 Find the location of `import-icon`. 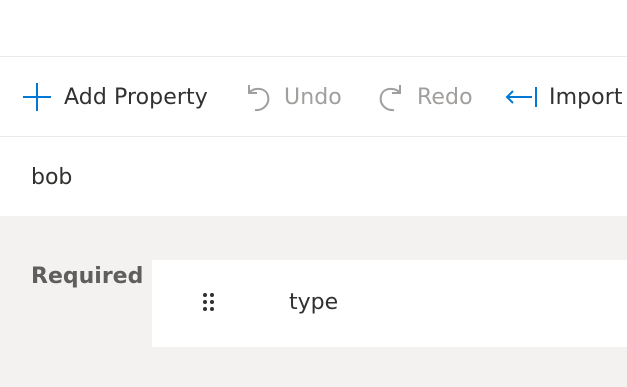

import-icon is located at coordinates (521, 97).